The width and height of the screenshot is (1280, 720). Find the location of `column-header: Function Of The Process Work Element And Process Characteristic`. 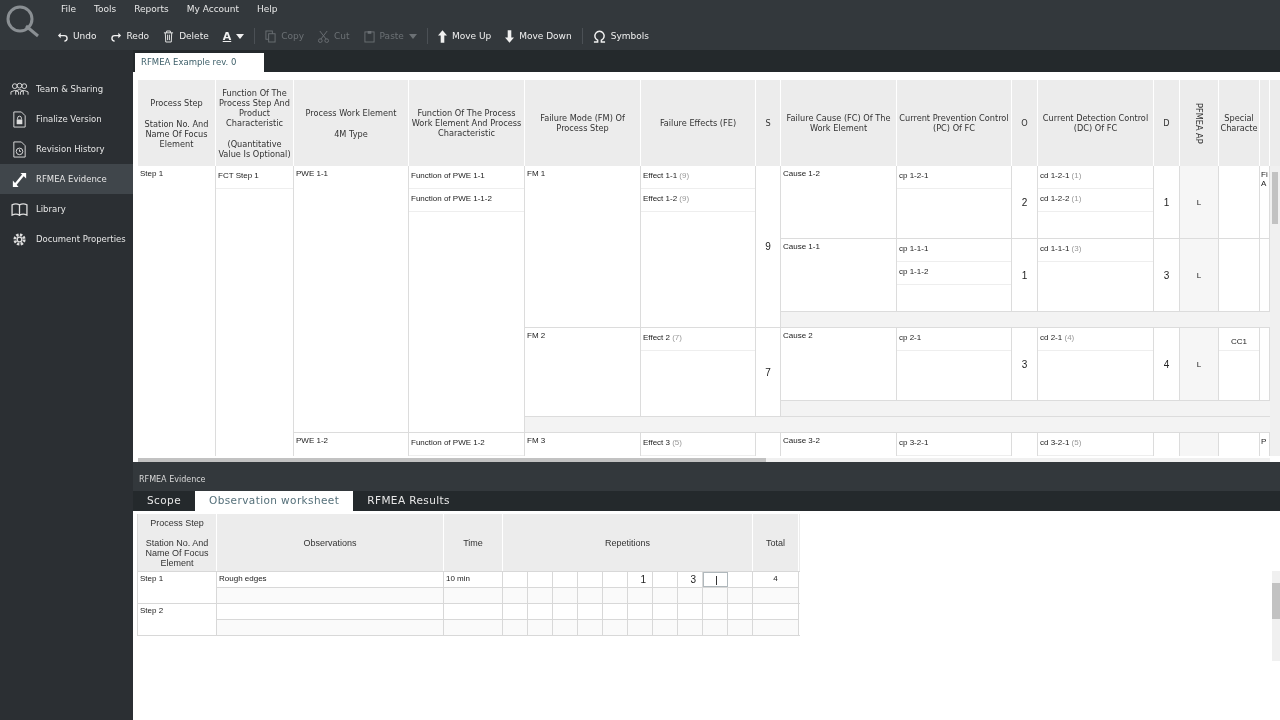

column-header: Function Of The Process Work Element And Process Characteristic is located at coordinates (467, 123).